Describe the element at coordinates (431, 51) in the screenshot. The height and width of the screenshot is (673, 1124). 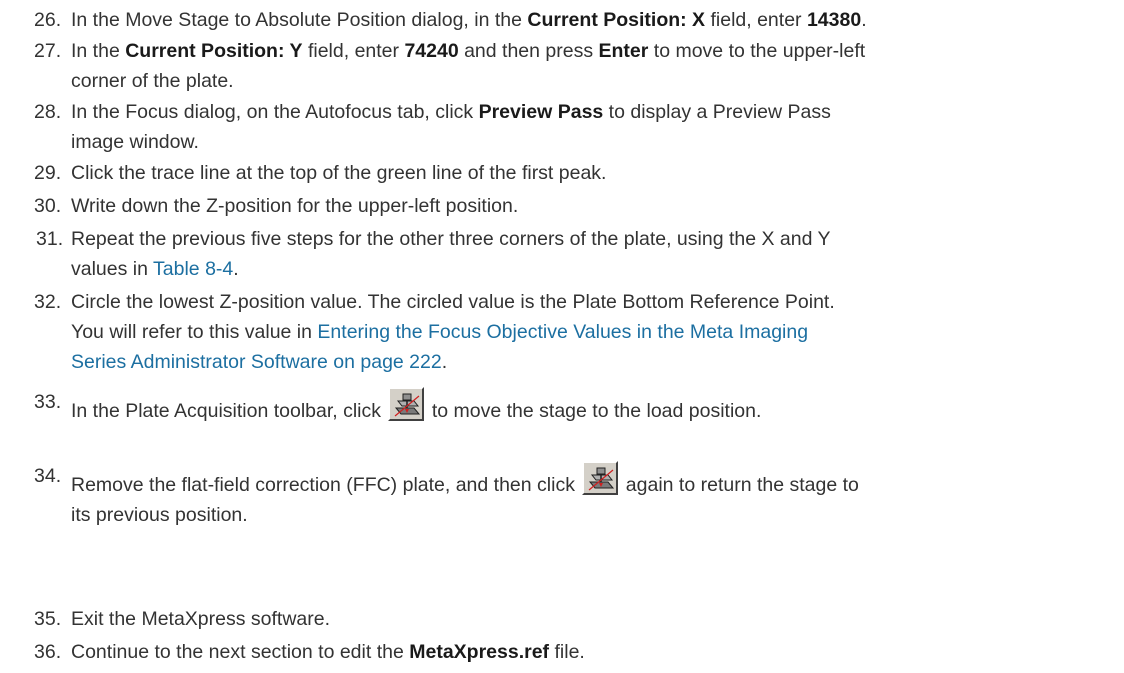
I see `value: 74240` at that location.